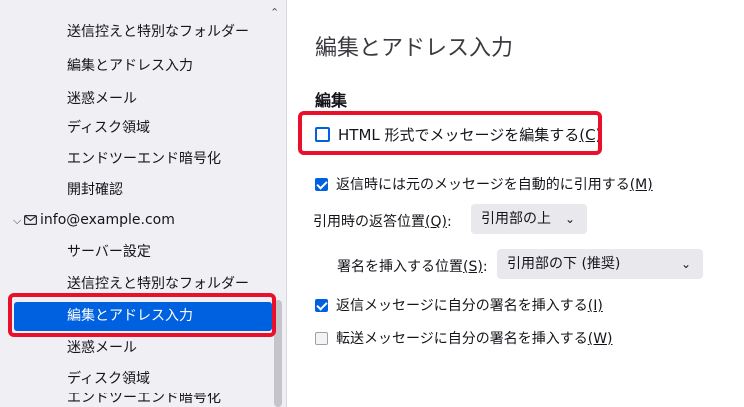  I want to click on sidebar-item-composition-selected: 編集とアドレス入力, so click(143, 316).